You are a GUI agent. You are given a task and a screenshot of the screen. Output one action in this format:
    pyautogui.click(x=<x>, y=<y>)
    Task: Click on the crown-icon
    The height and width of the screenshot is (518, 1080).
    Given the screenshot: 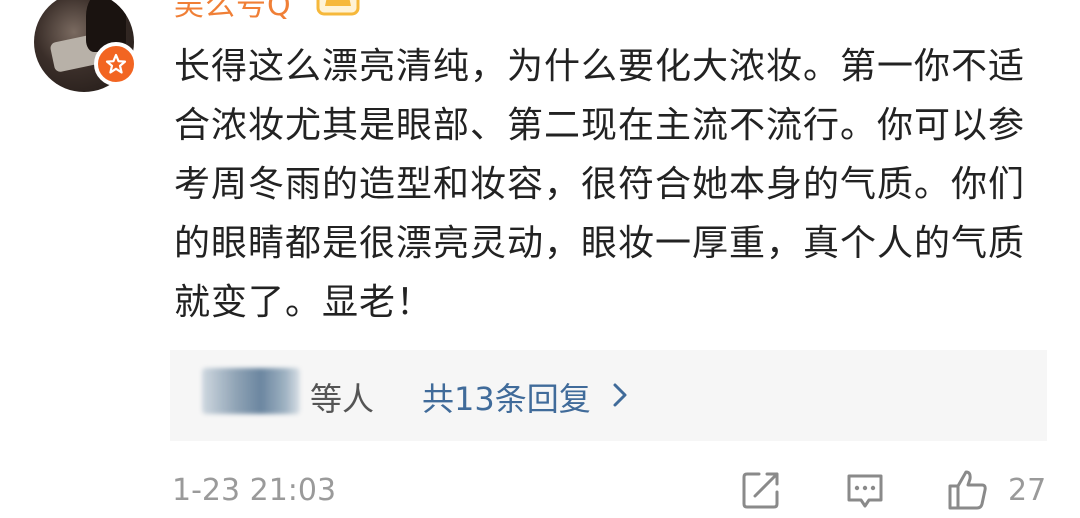 What is the action you would take?
    pyautogui.click(x=338, y=8)
    